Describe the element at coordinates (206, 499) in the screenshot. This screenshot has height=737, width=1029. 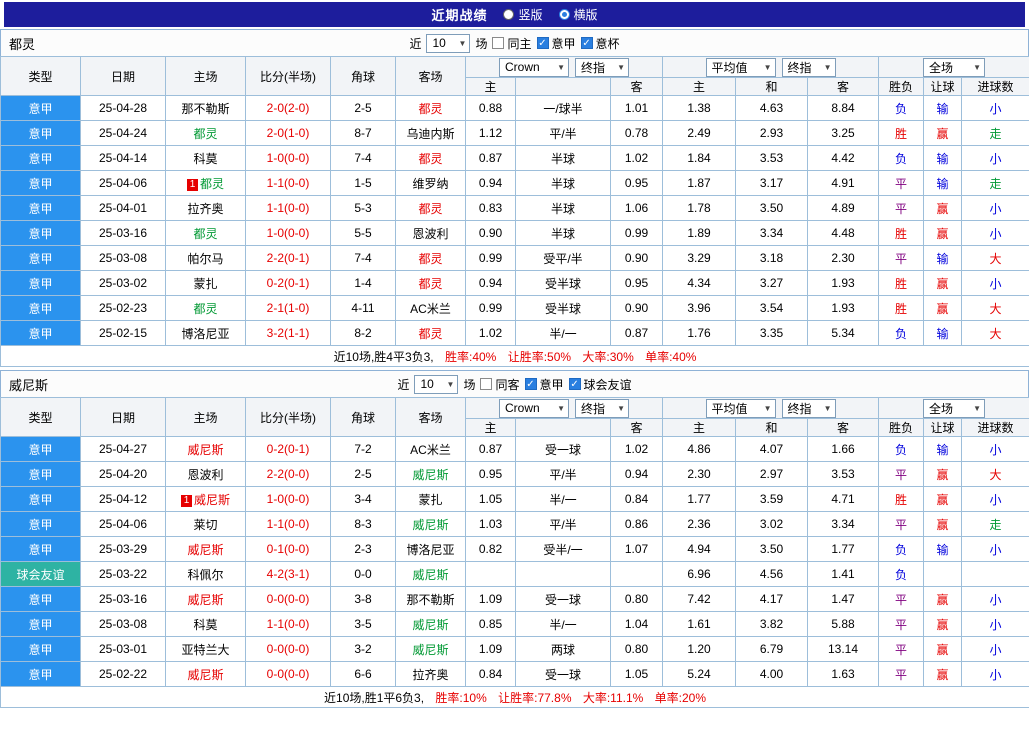
I see `home-team-cell: 1威尼斯` at that location.